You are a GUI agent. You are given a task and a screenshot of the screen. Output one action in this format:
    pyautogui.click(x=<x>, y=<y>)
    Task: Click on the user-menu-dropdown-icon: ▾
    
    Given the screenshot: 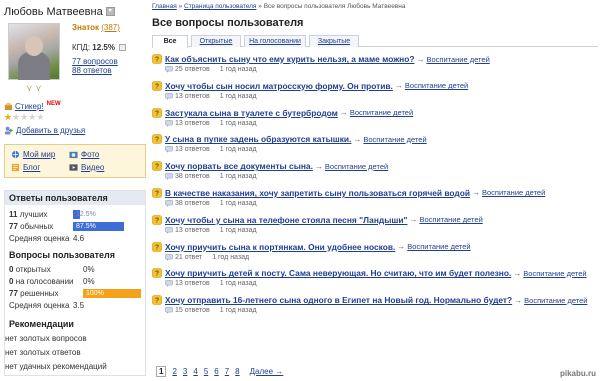 What is the action you would take?
    pyautogui.click(x=110, y=11)
    